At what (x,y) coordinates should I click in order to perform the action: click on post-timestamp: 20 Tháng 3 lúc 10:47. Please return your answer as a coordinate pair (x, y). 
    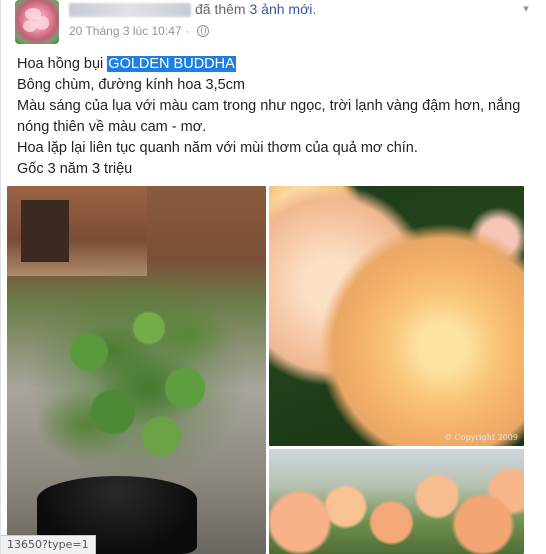
    Looking at the image, I should click on (125, 31).